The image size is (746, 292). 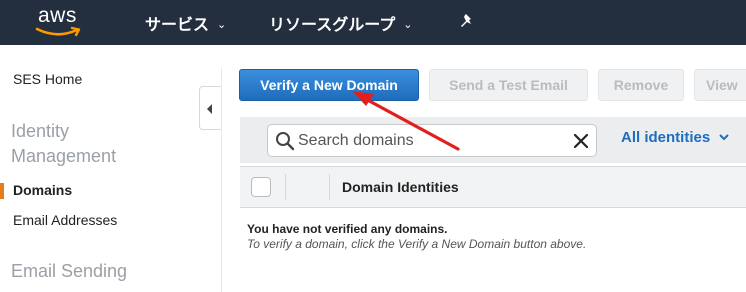 I want to click on sidebar-divider, so click(x=221, y=180).